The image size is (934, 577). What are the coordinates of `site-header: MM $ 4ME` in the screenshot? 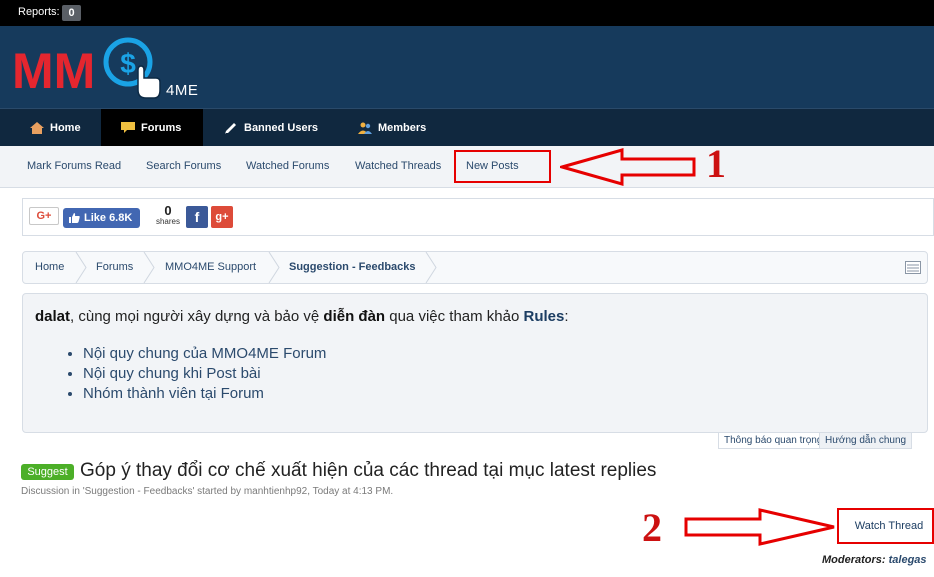 It's located at (467, 67).